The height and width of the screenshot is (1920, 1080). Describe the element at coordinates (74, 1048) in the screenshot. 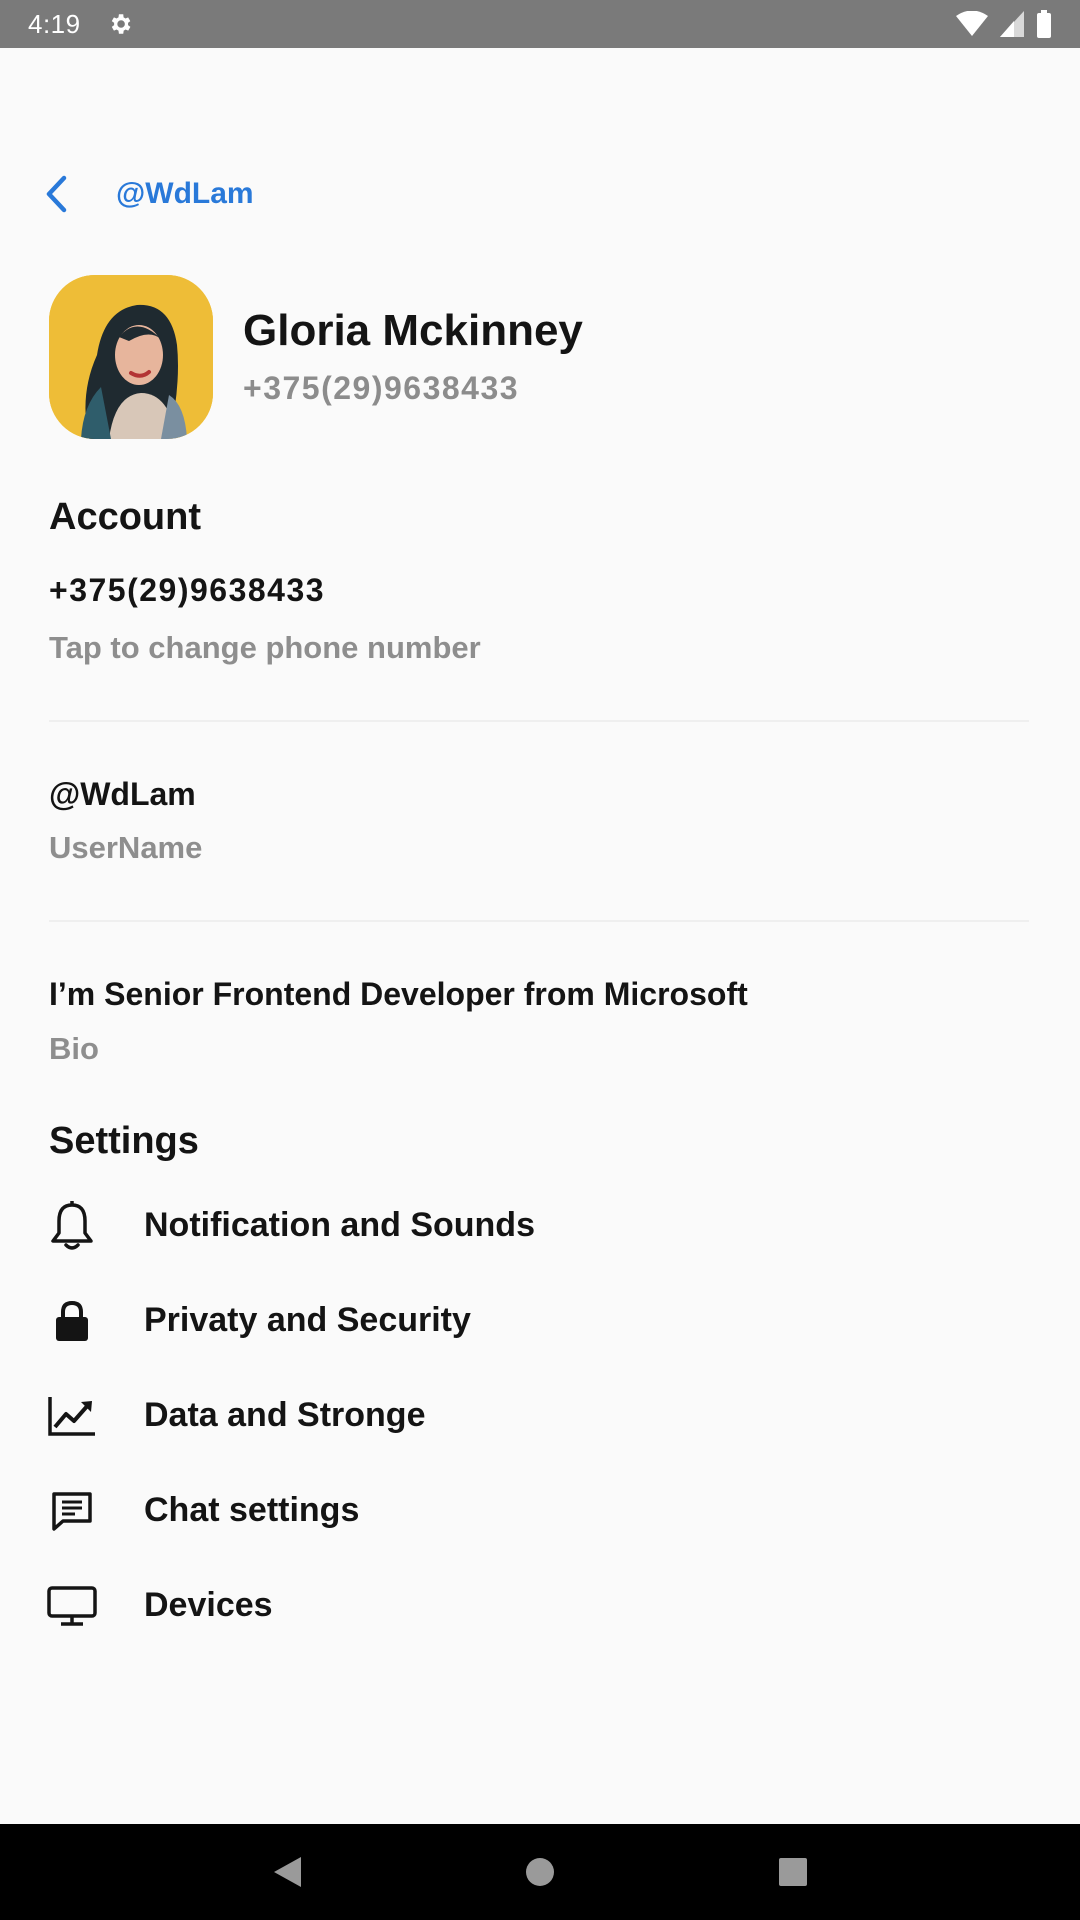

I see `account-bio-label: Bio` at that location.